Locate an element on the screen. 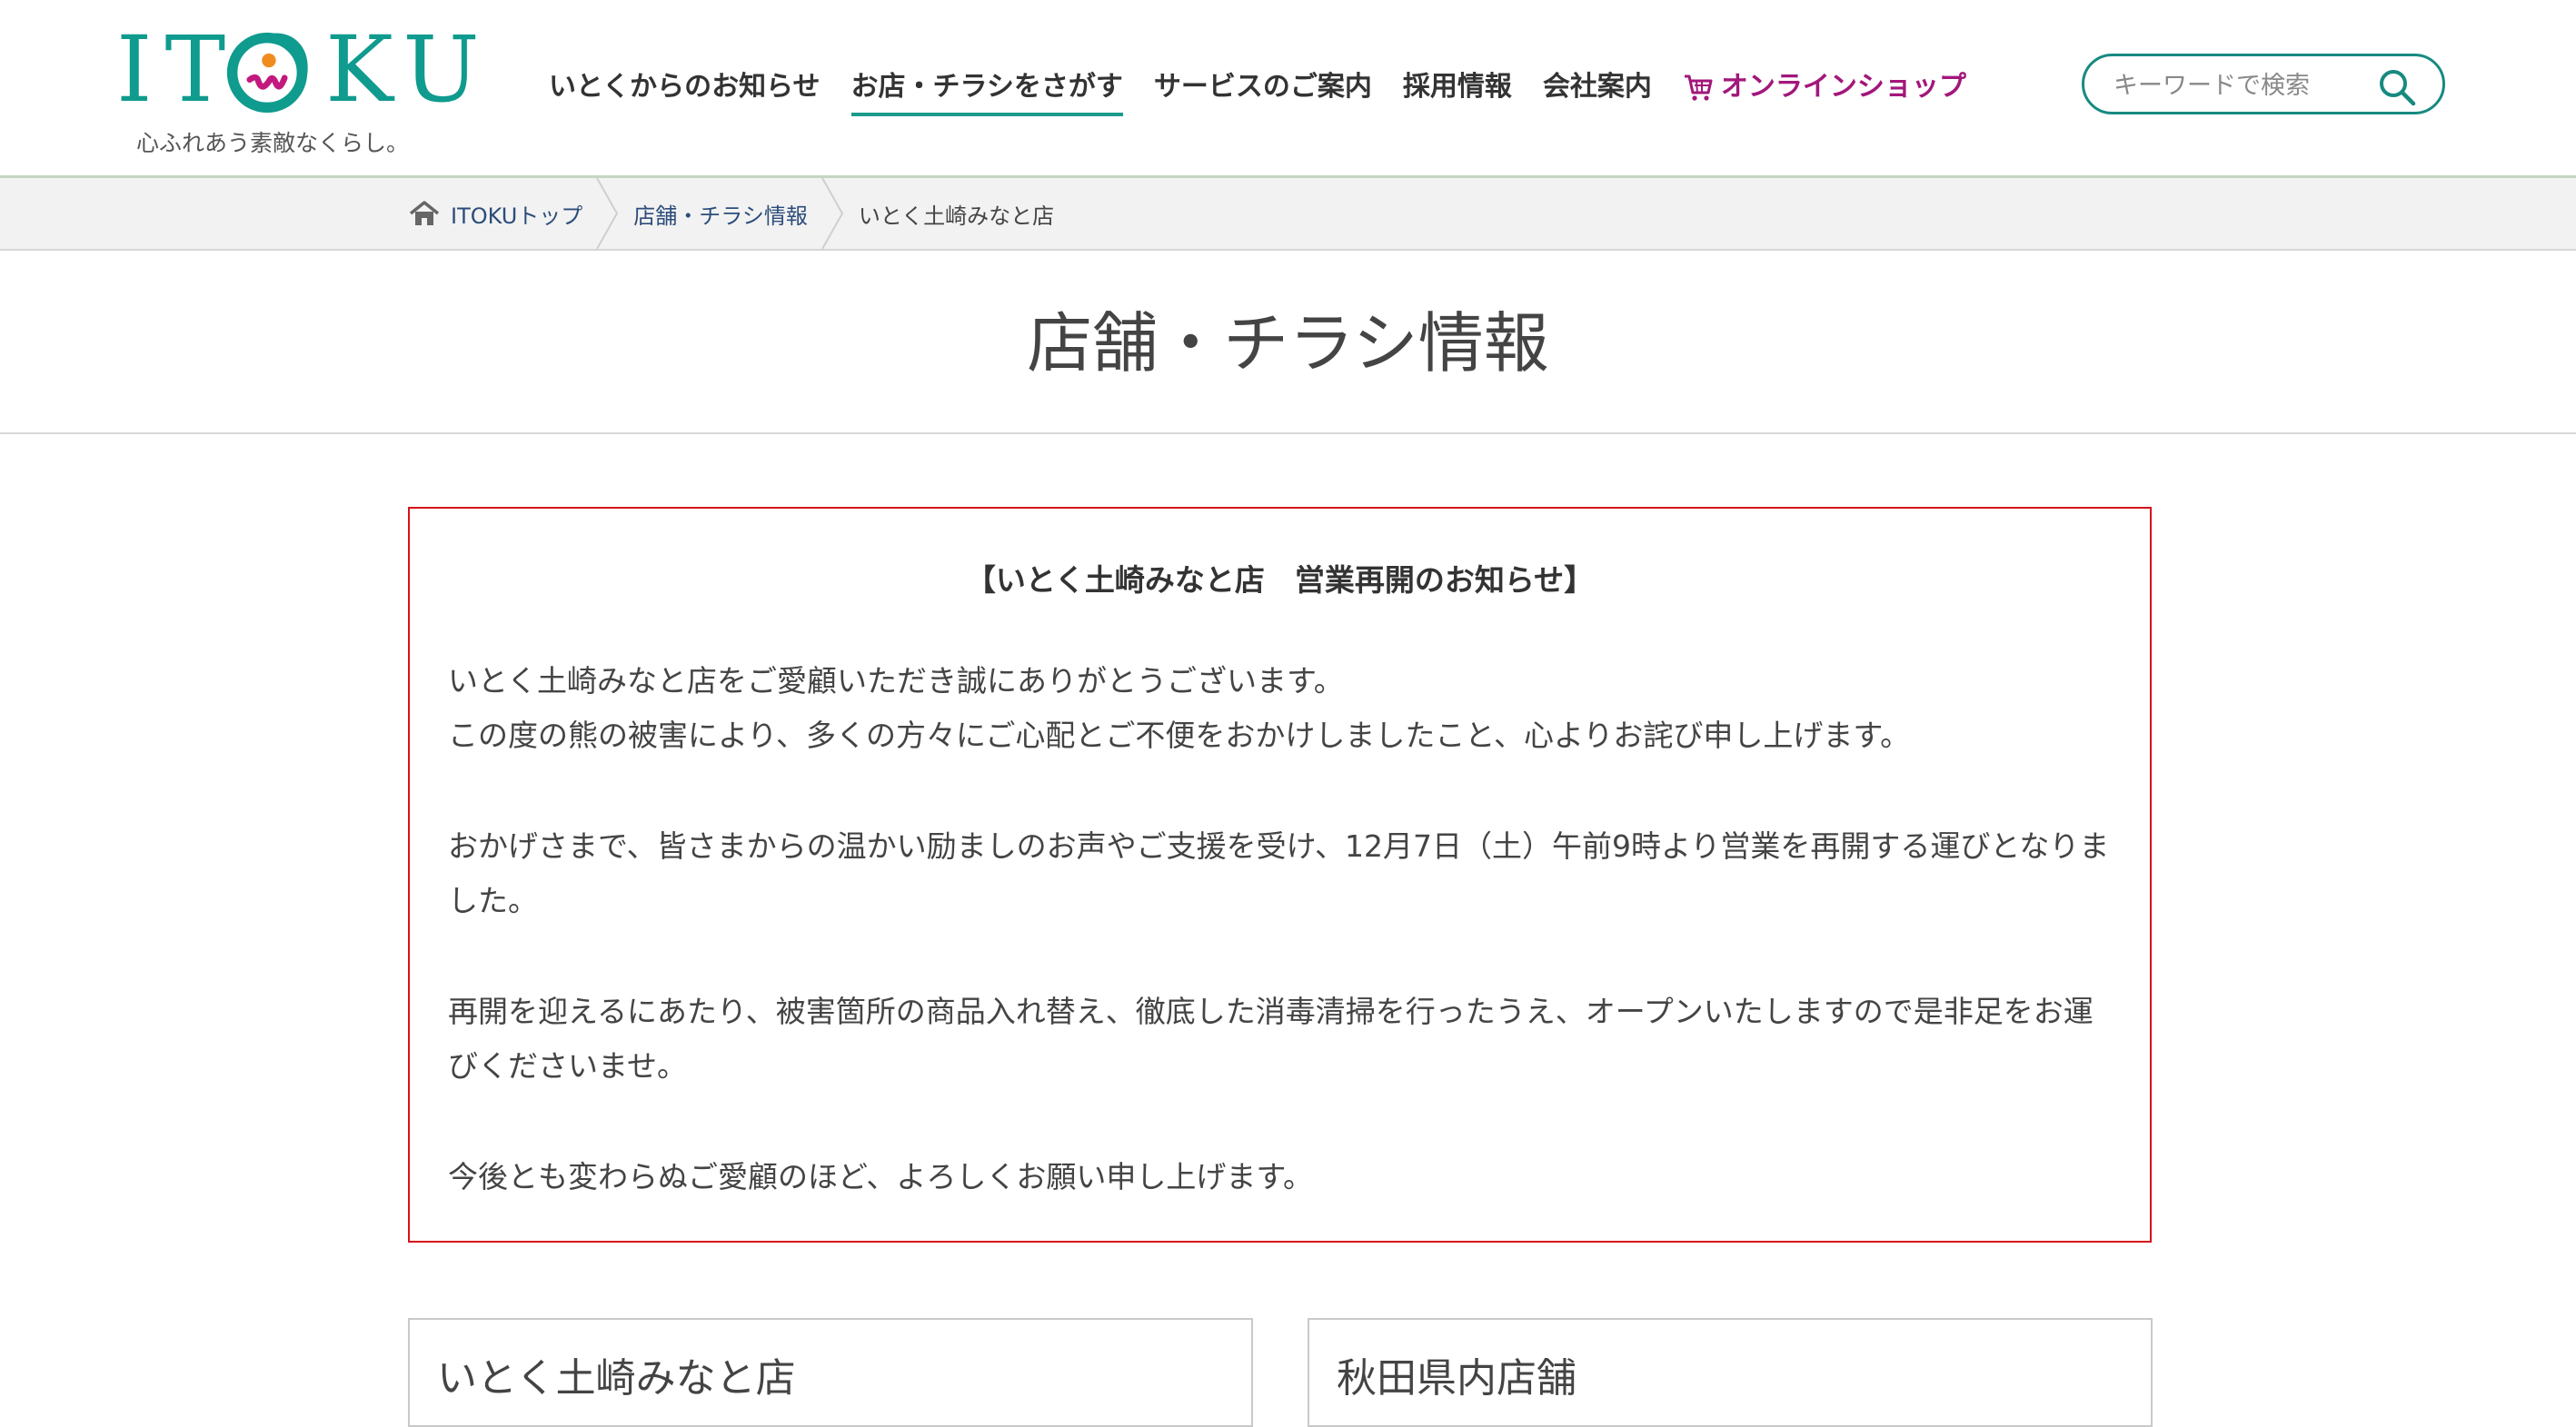 Image resolution: width=2576 pixels, height=1427 pixels. nav-online-shop: オンラインショップ is located at coordinates (1825, 87).